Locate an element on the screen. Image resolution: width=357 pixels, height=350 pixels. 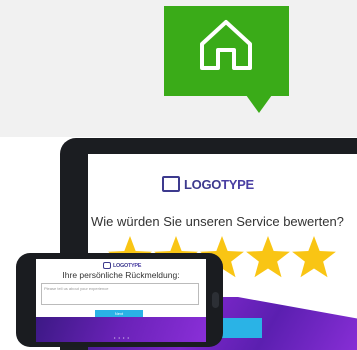
home-marker-pointer is located at coordinates (259, 104).